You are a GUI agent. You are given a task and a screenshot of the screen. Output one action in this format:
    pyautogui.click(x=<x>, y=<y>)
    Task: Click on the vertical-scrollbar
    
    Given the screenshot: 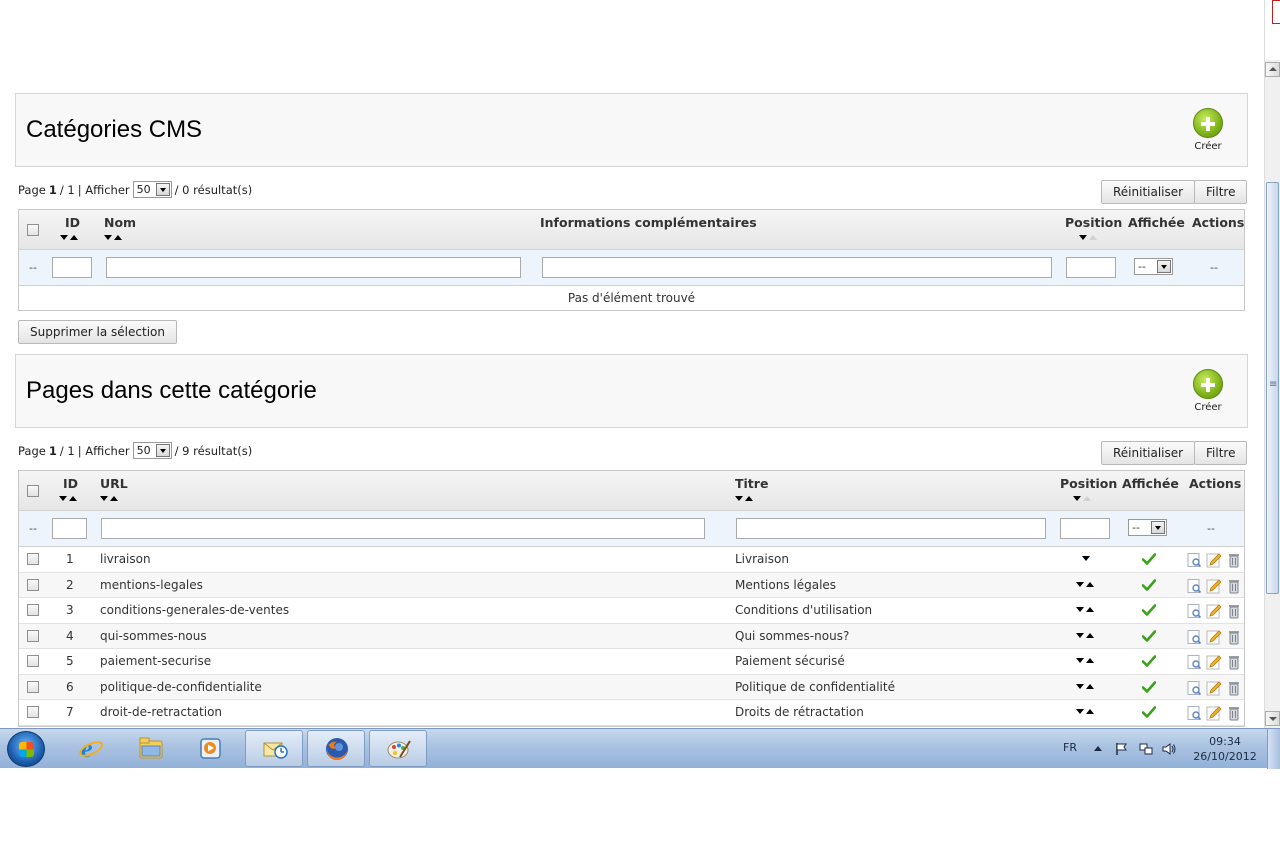 What is the action you would take?
    pyautogui.click(x=1272, y=364)
    